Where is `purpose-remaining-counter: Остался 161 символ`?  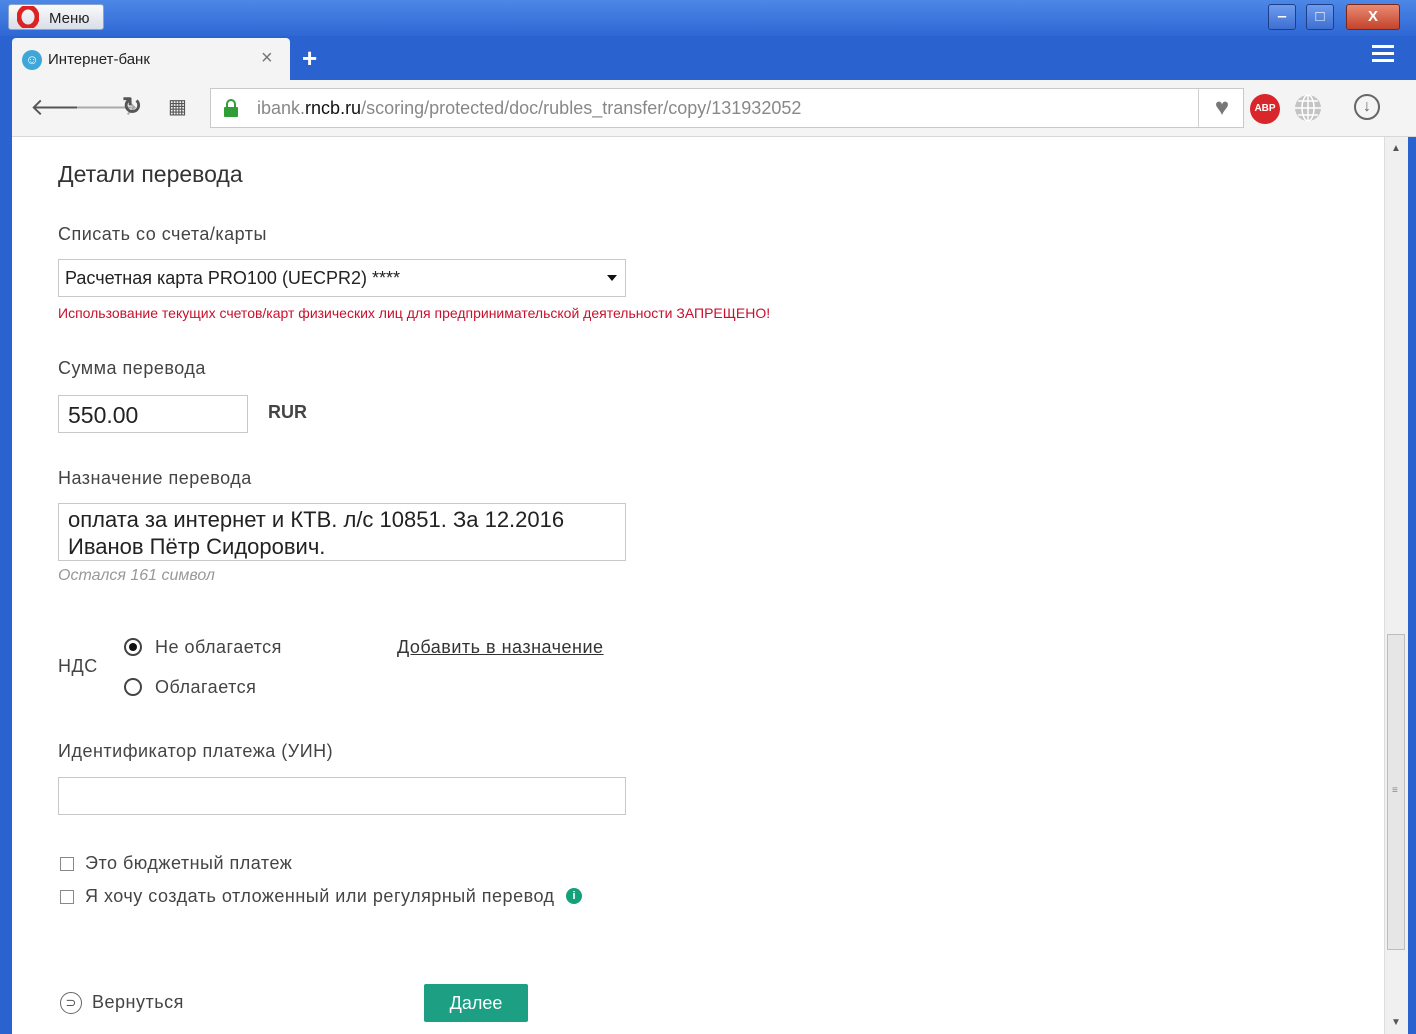
purpose-remaining-counter: Остался 161 символ is located at coordinates (136, 575).